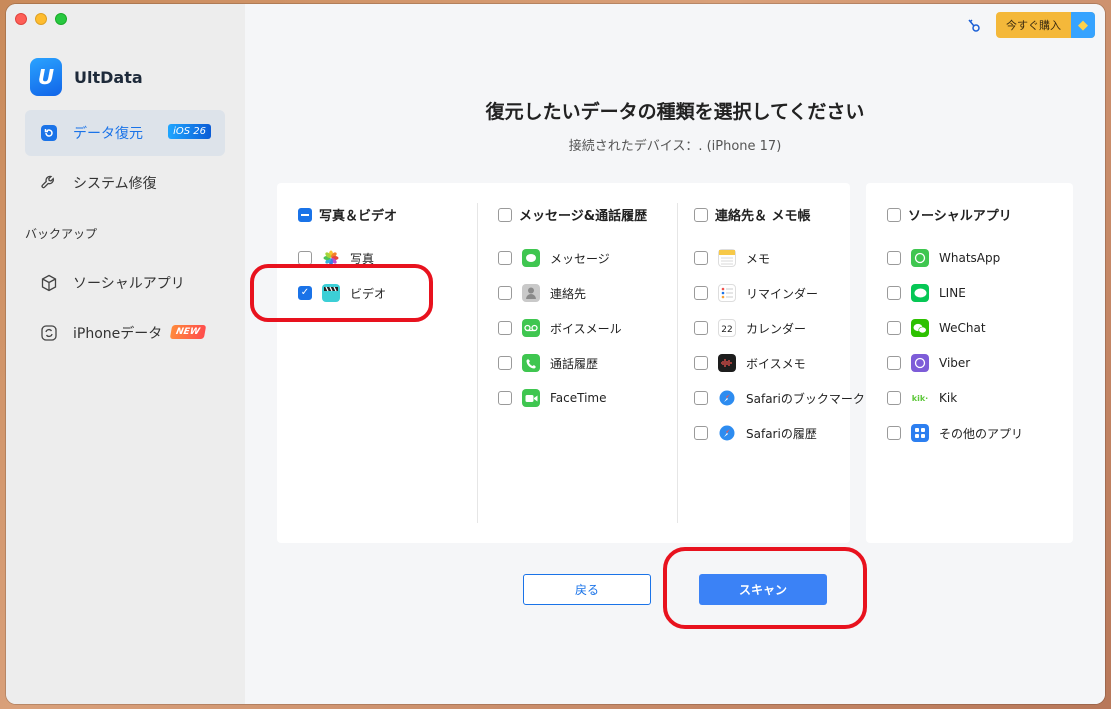 The image size is (1111, 709). I want to click on sidebar-item-data-recovery: データ復元 iOS 26, so click(125, 133).